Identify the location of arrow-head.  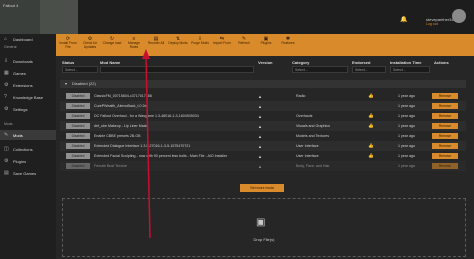
(146, 54).